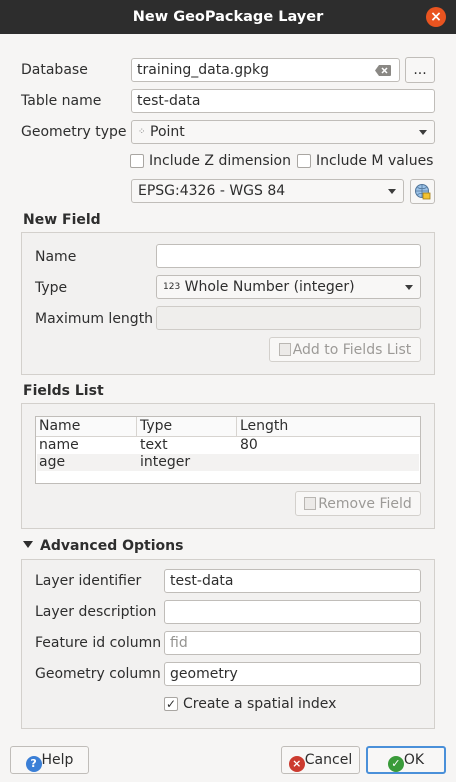 The height and width of the screenshot is (782, 456). I want to click on layer-description-label: Layer description, so click(96, 612).